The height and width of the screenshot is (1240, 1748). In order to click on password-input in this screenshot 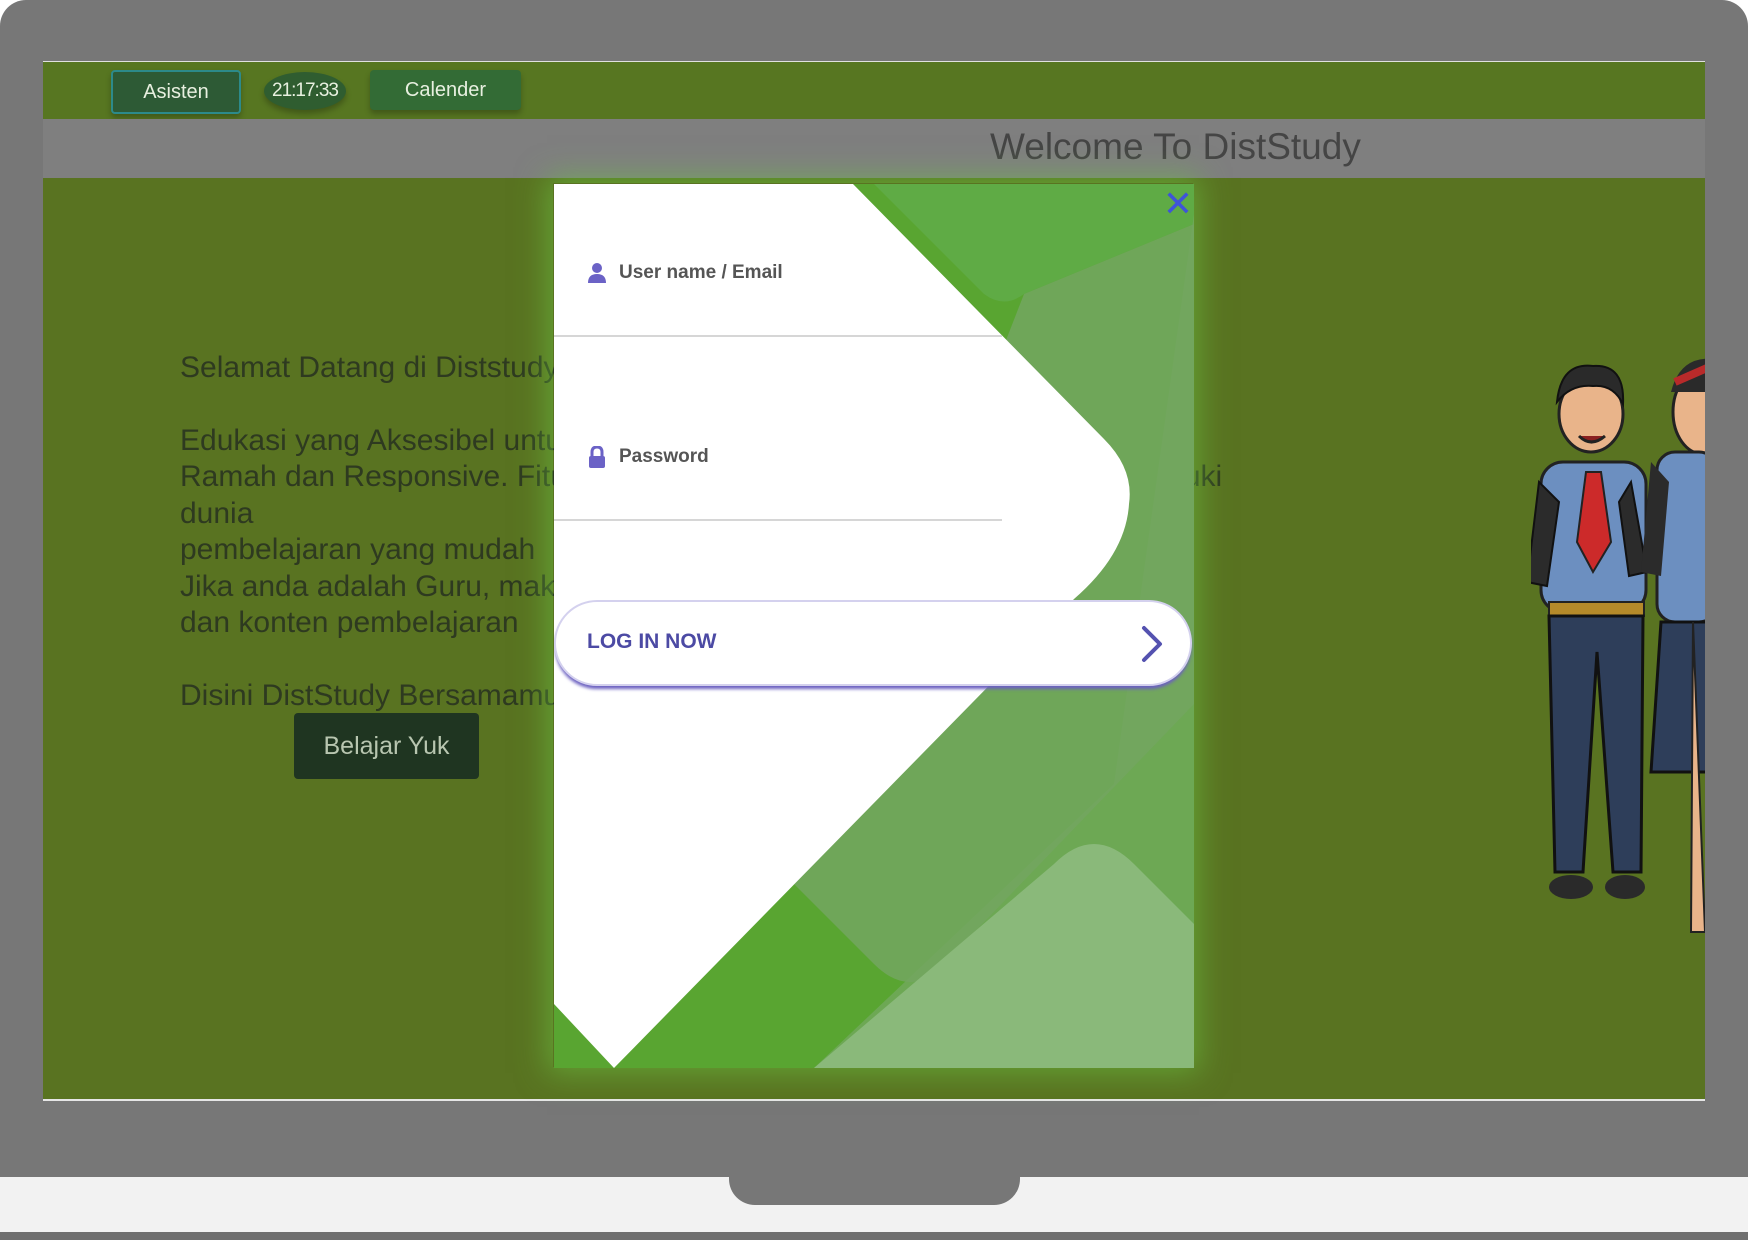, I will do `click(780, 491)`.